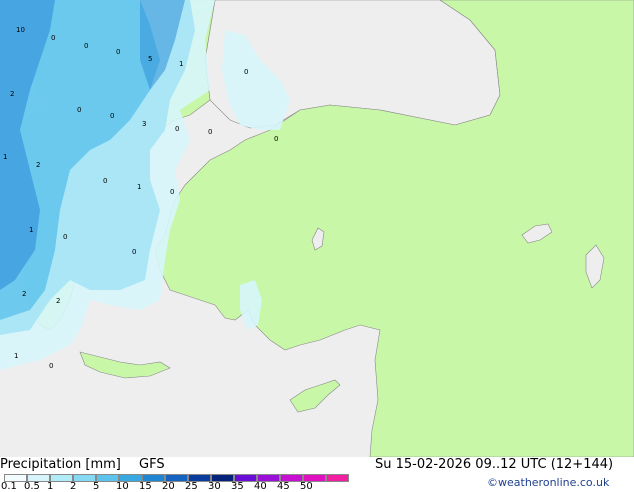  Describe the element at coordinates (60, 464) in the screenshot. I see `map-title: Precipitation [mm]` at that location.